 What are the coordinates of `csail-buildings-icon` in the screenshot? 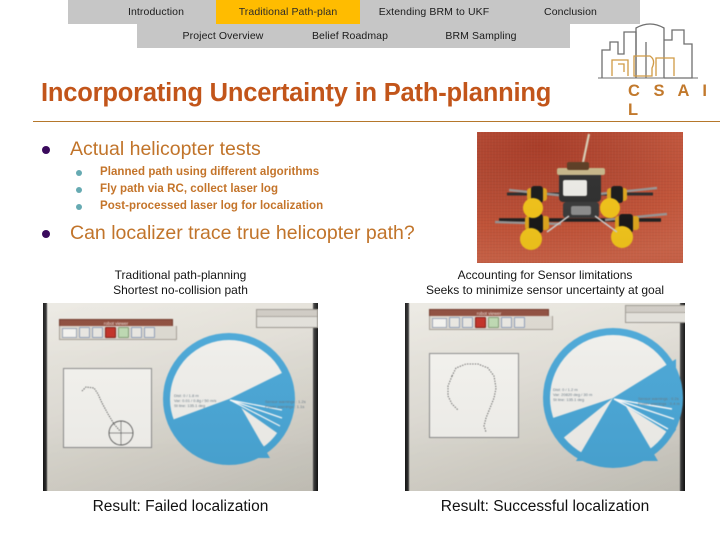 It's located at (648, 51).